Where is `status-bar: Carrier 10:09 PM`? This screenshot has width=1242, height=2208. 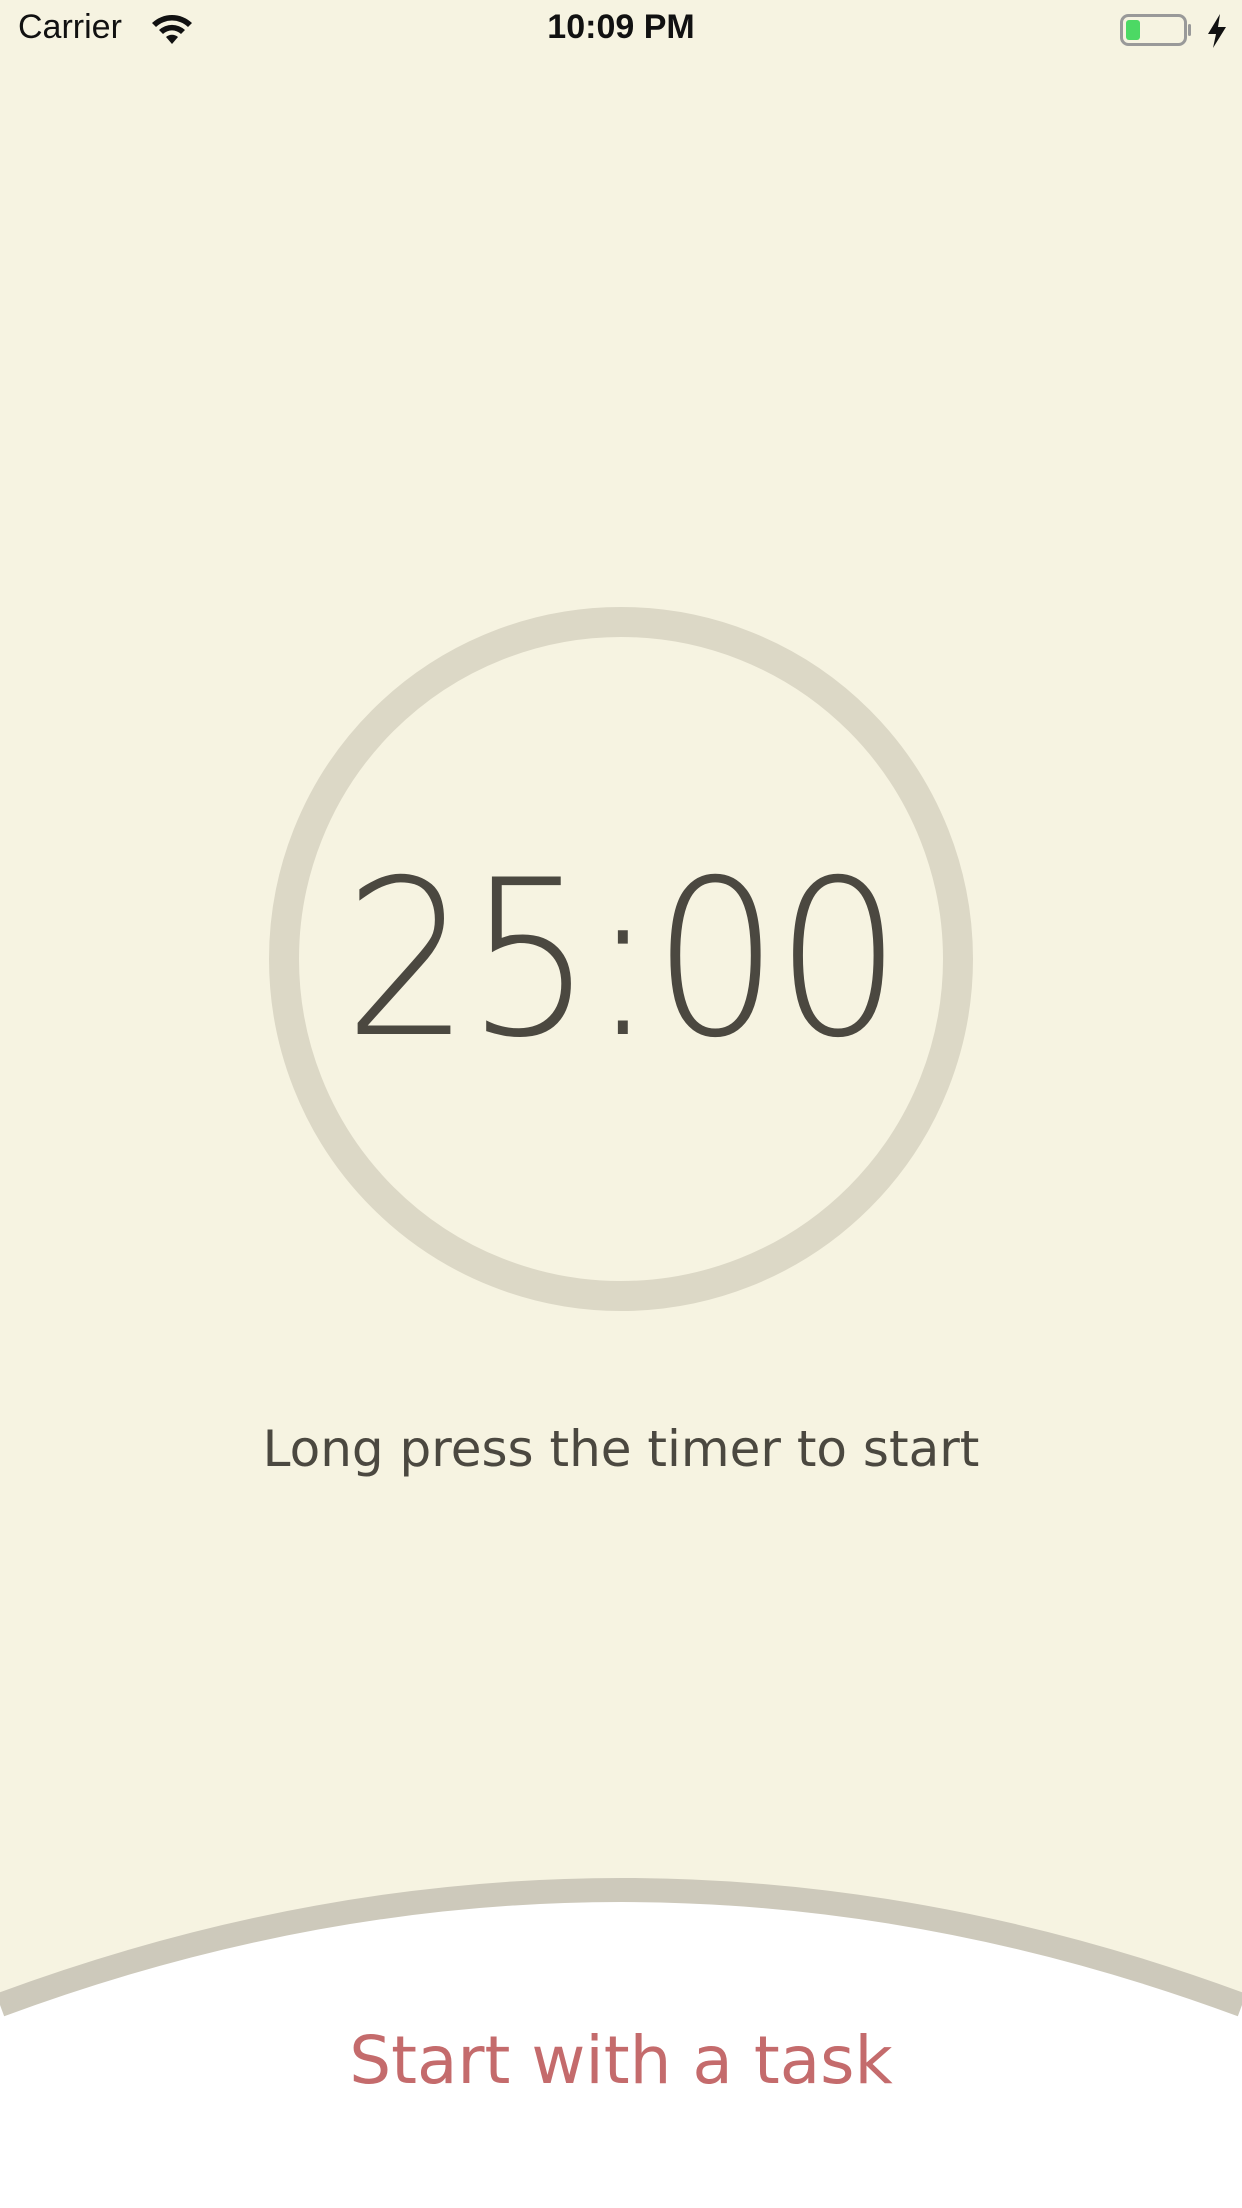 status-bar: Carrier 10:09 PM is located at coordinates (621, 30).